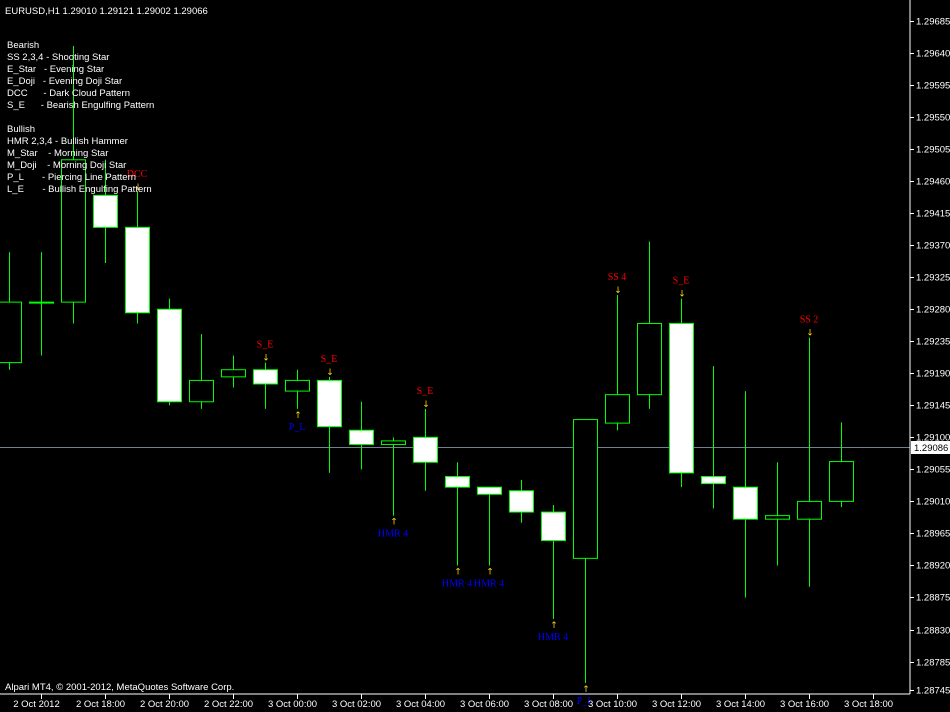  Describe the element at coordinates (933, 374) in the screenshot. I see `price-tick-label: 1.29190` at that location.